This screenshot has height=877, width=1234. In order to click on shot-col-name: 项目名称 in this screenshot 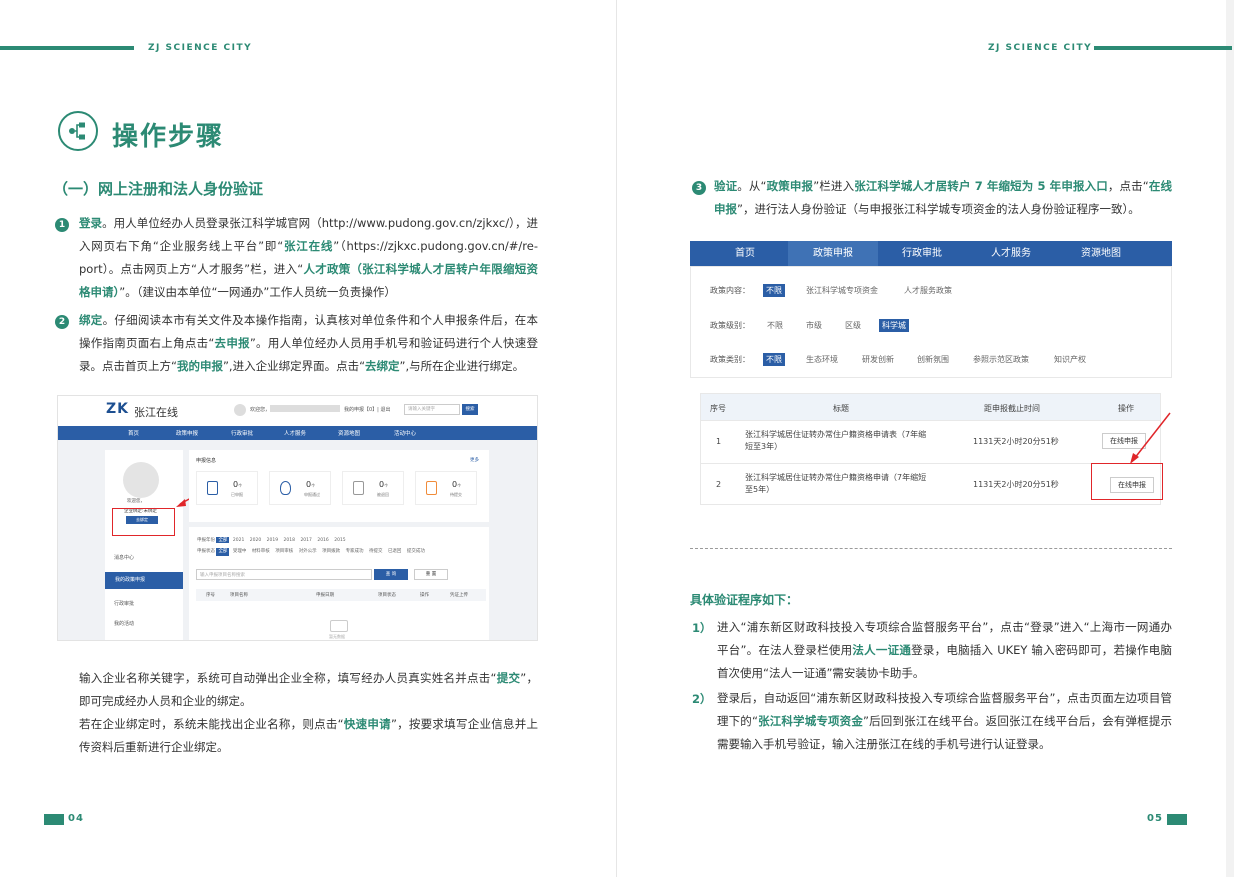, I will do `click(239, 595)`.